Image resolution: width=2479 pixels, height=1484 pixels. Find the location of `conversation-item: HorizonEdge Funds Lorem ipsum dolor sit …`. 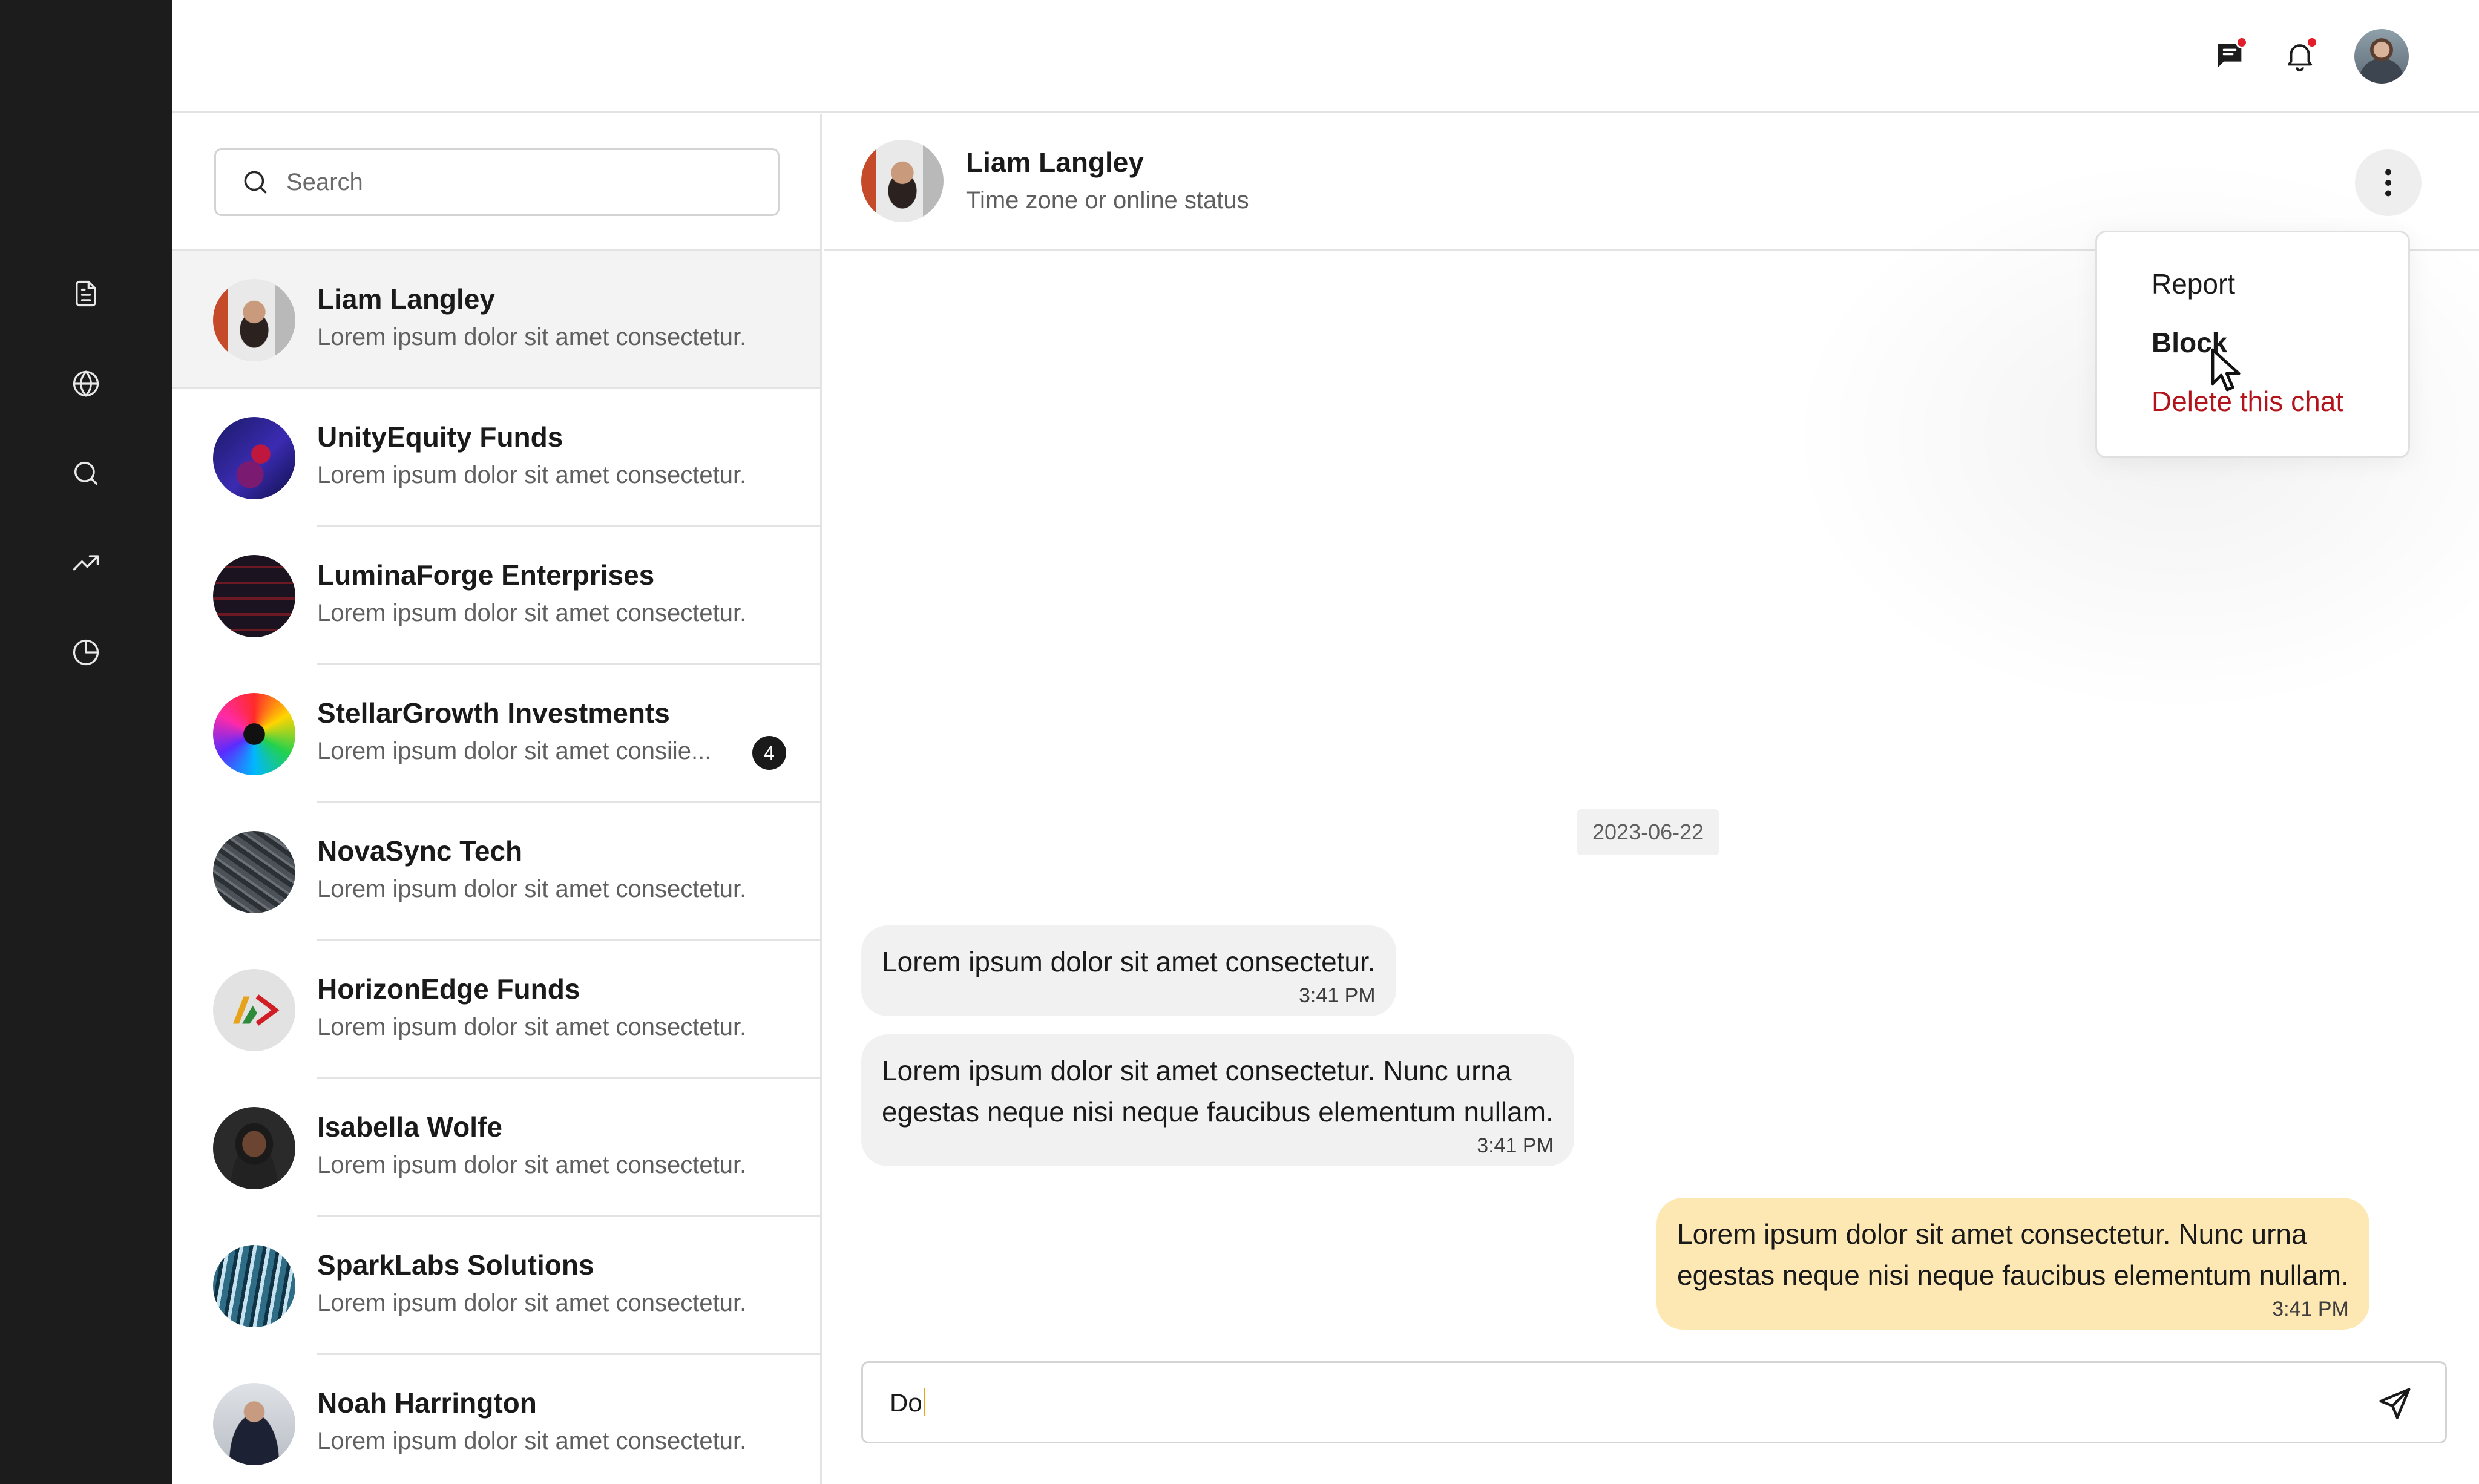

conversation-item: HorizonEdge Funds Lorem ipsum dolor sit … is located at coordinates (496, 1010).